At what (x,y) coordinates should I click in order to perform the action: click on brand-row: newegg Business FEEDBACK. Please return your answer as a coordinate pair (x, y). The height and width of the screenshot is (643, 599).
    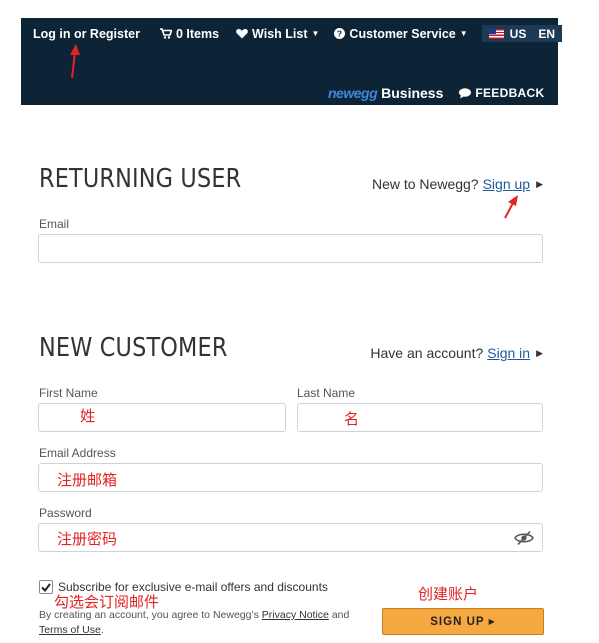
    Looking at the image, I should click on (436, 93).